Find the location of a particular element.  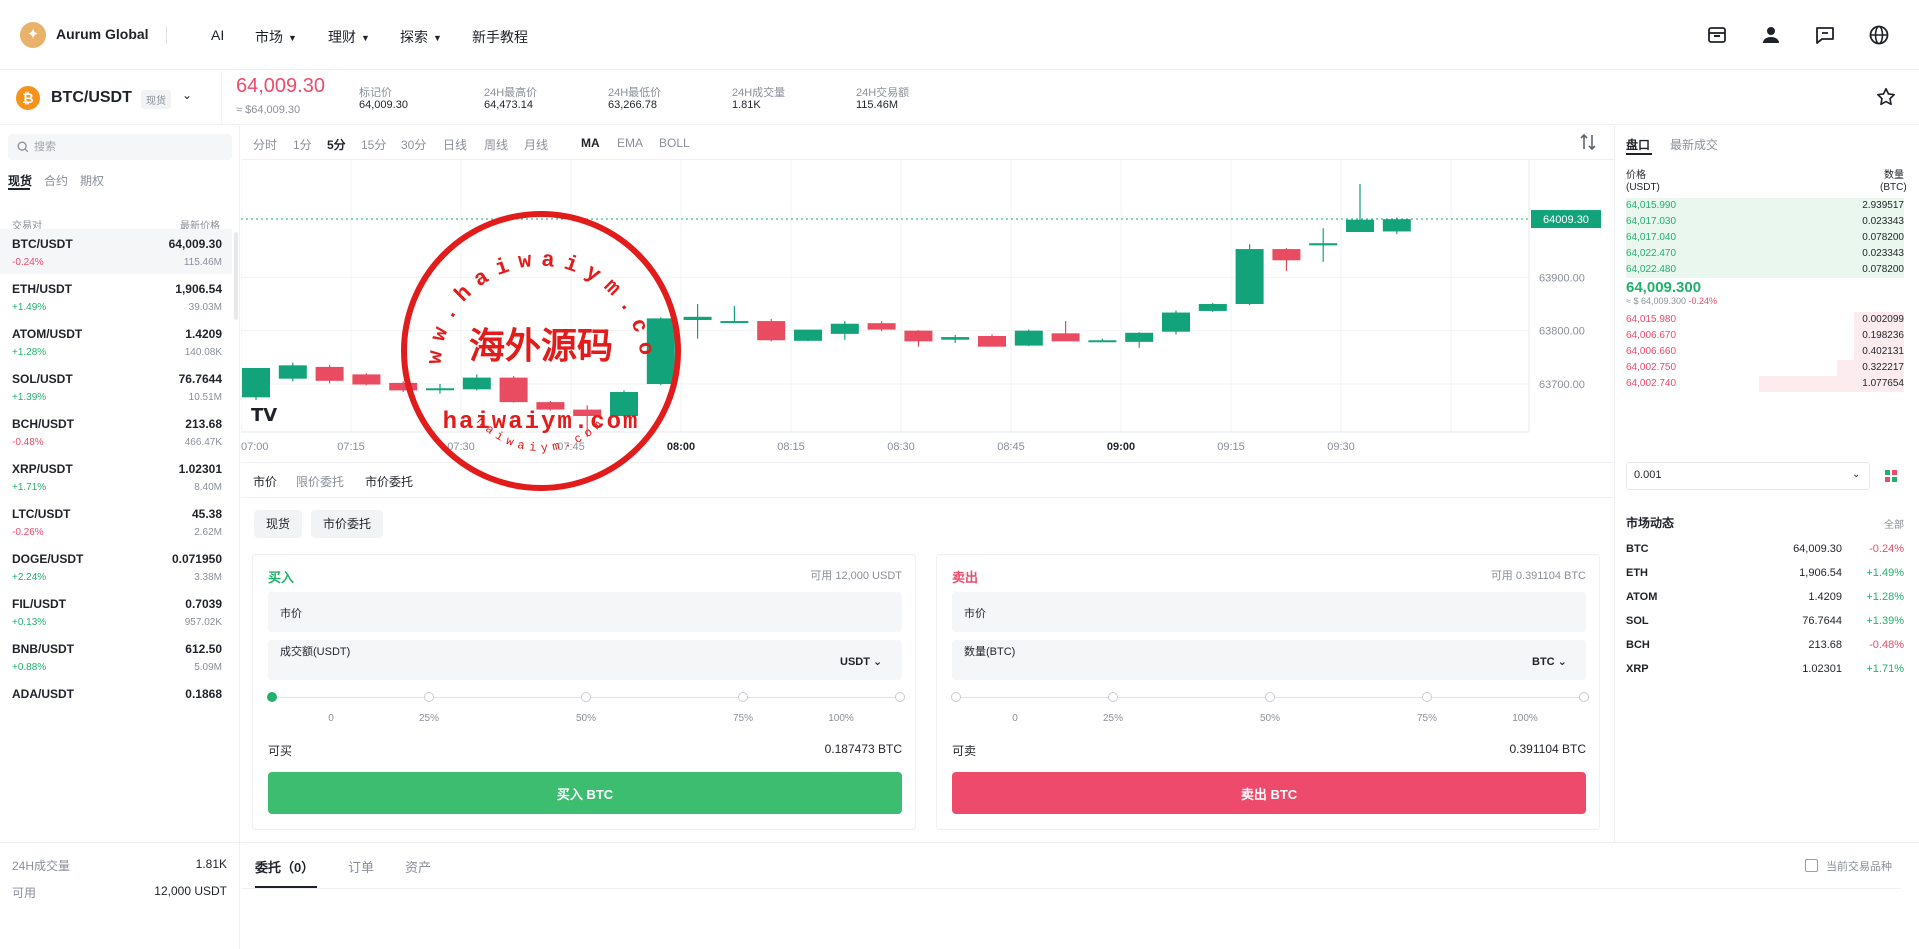

tab-underline is located at coordinates (1639, 154).